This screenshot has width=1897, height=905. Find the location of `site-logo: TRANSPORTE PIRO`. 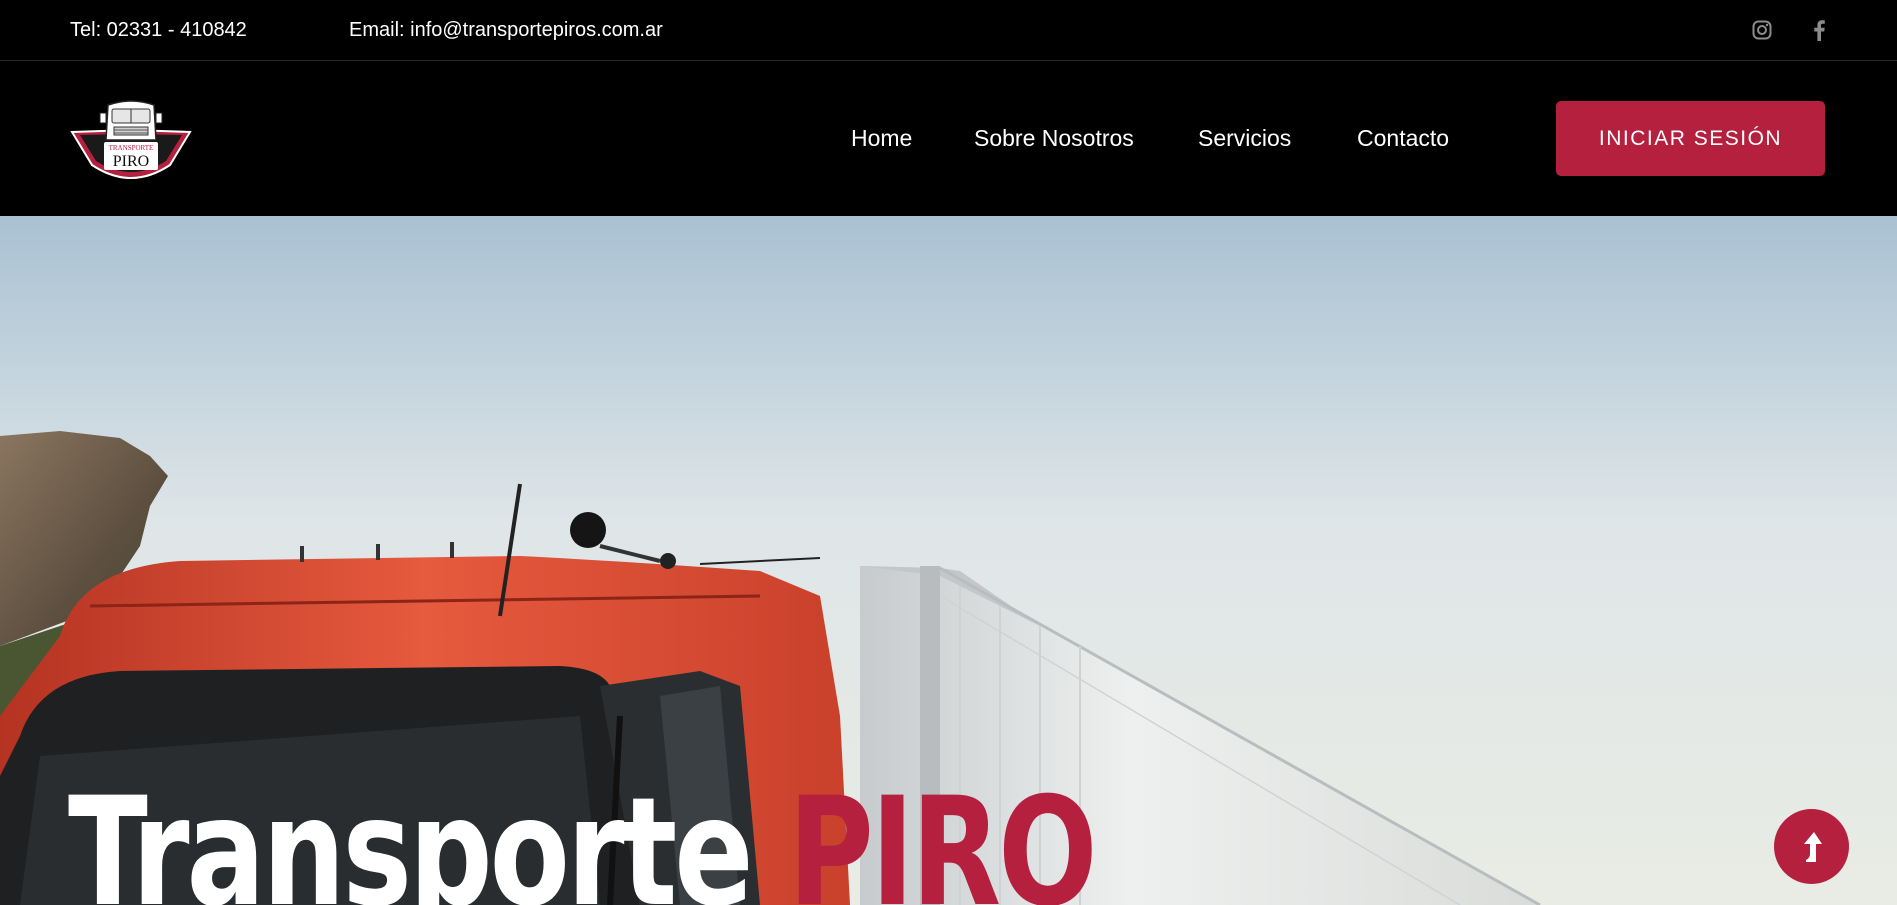

site-logo: TRANSPORTE PIRO is located at coordinates (131, 140).